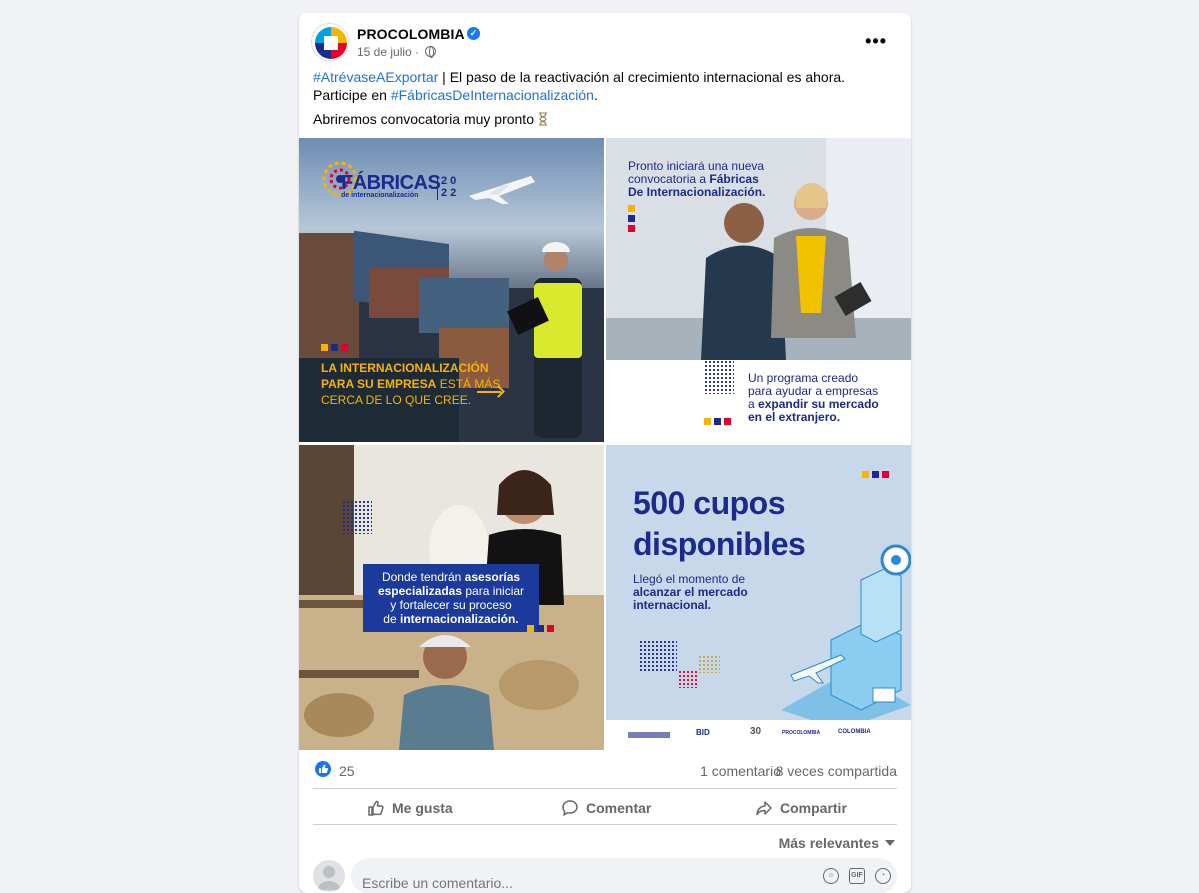  What do you see at coordinates (451, 605) in the screenshot?
I see `tile3-l3: y fortalecer su proceso` at bounding box center [451, 605].